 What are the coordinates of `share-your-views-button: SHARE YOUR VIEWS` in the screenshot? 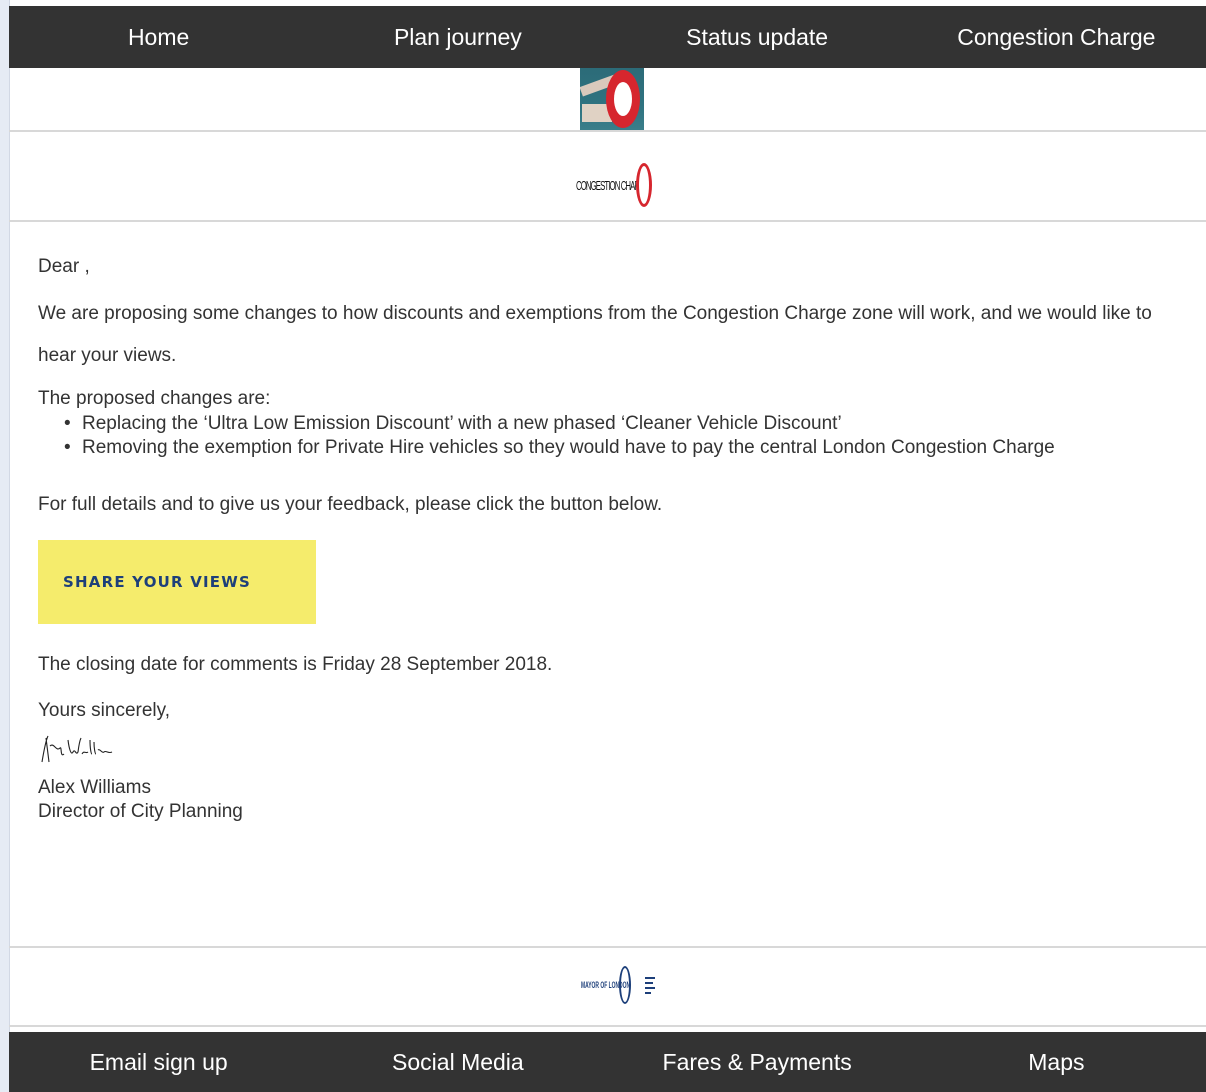 It's located at (177, 582).